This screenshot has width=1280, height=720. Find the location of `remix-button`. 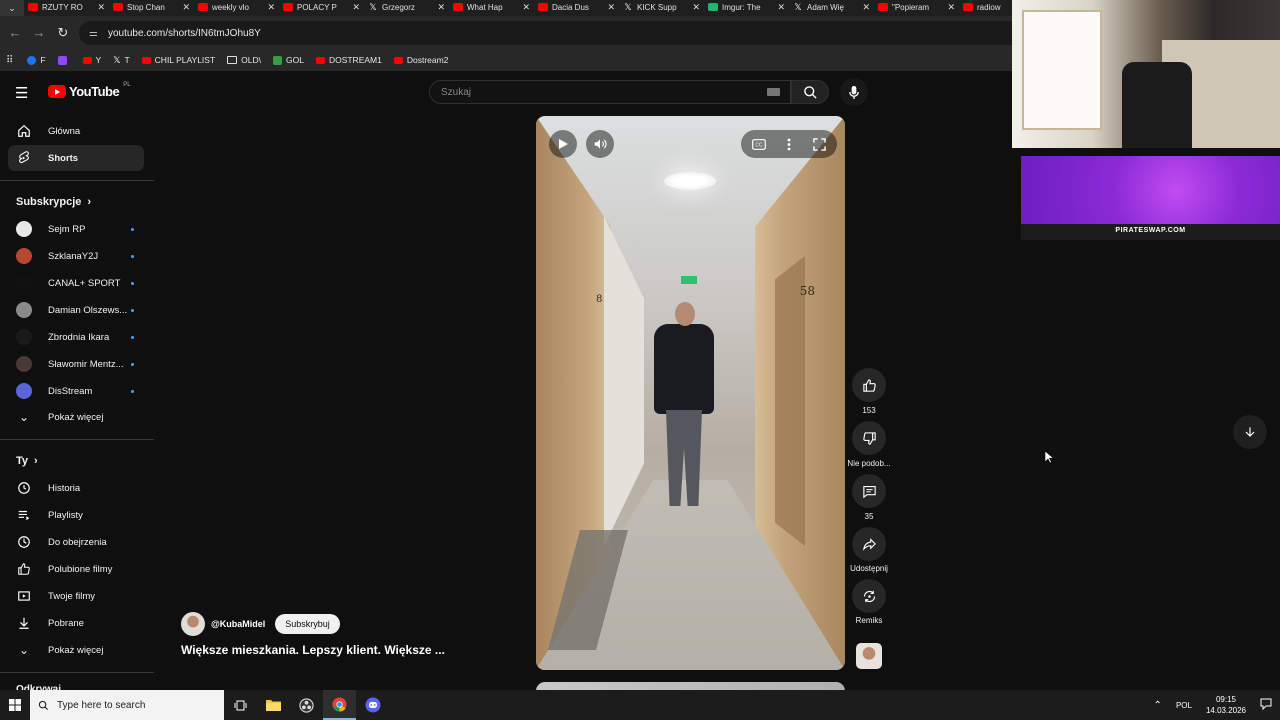

remix-button is located at coordinates (869, 596).